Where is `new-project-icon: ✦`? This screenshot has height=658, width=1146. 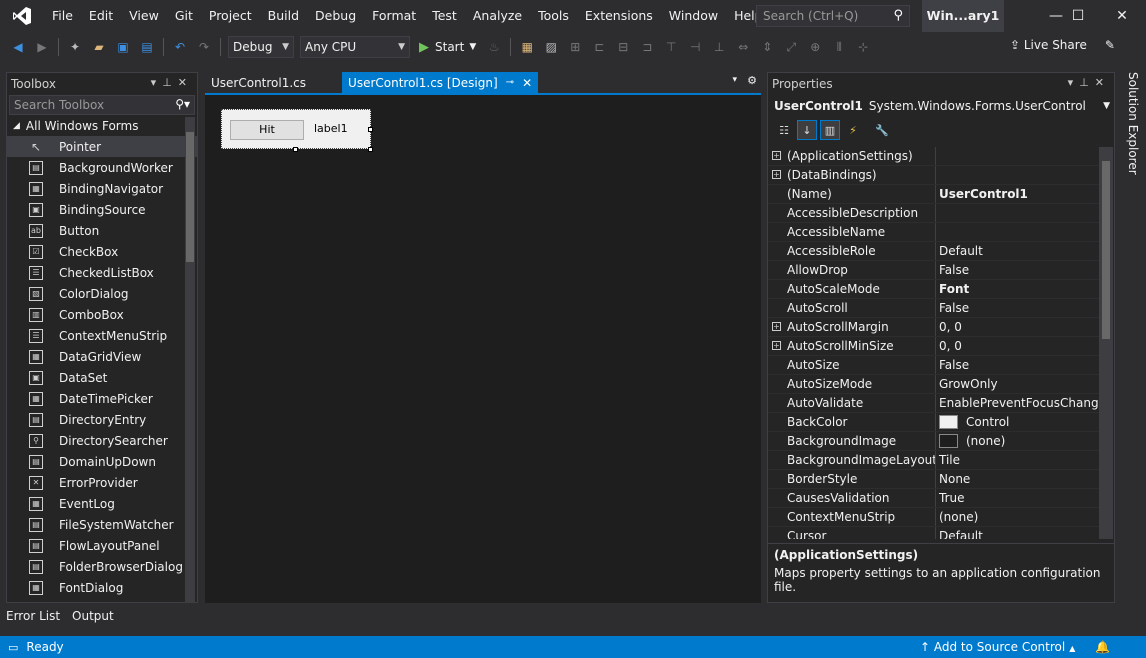
new-project-icon: ✦ is located at coordinates (75, 47).